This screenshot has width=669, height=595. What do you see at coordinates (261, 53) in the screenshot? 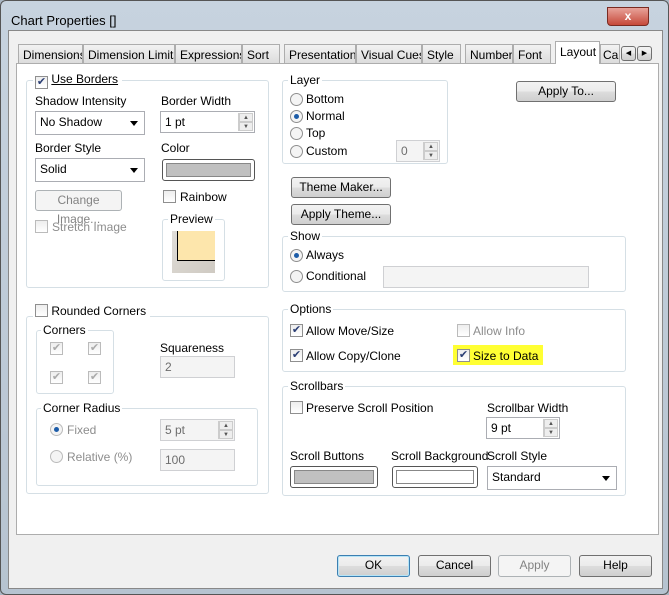
I see `tab-sort: Sort` at bounding box center [261, 53].